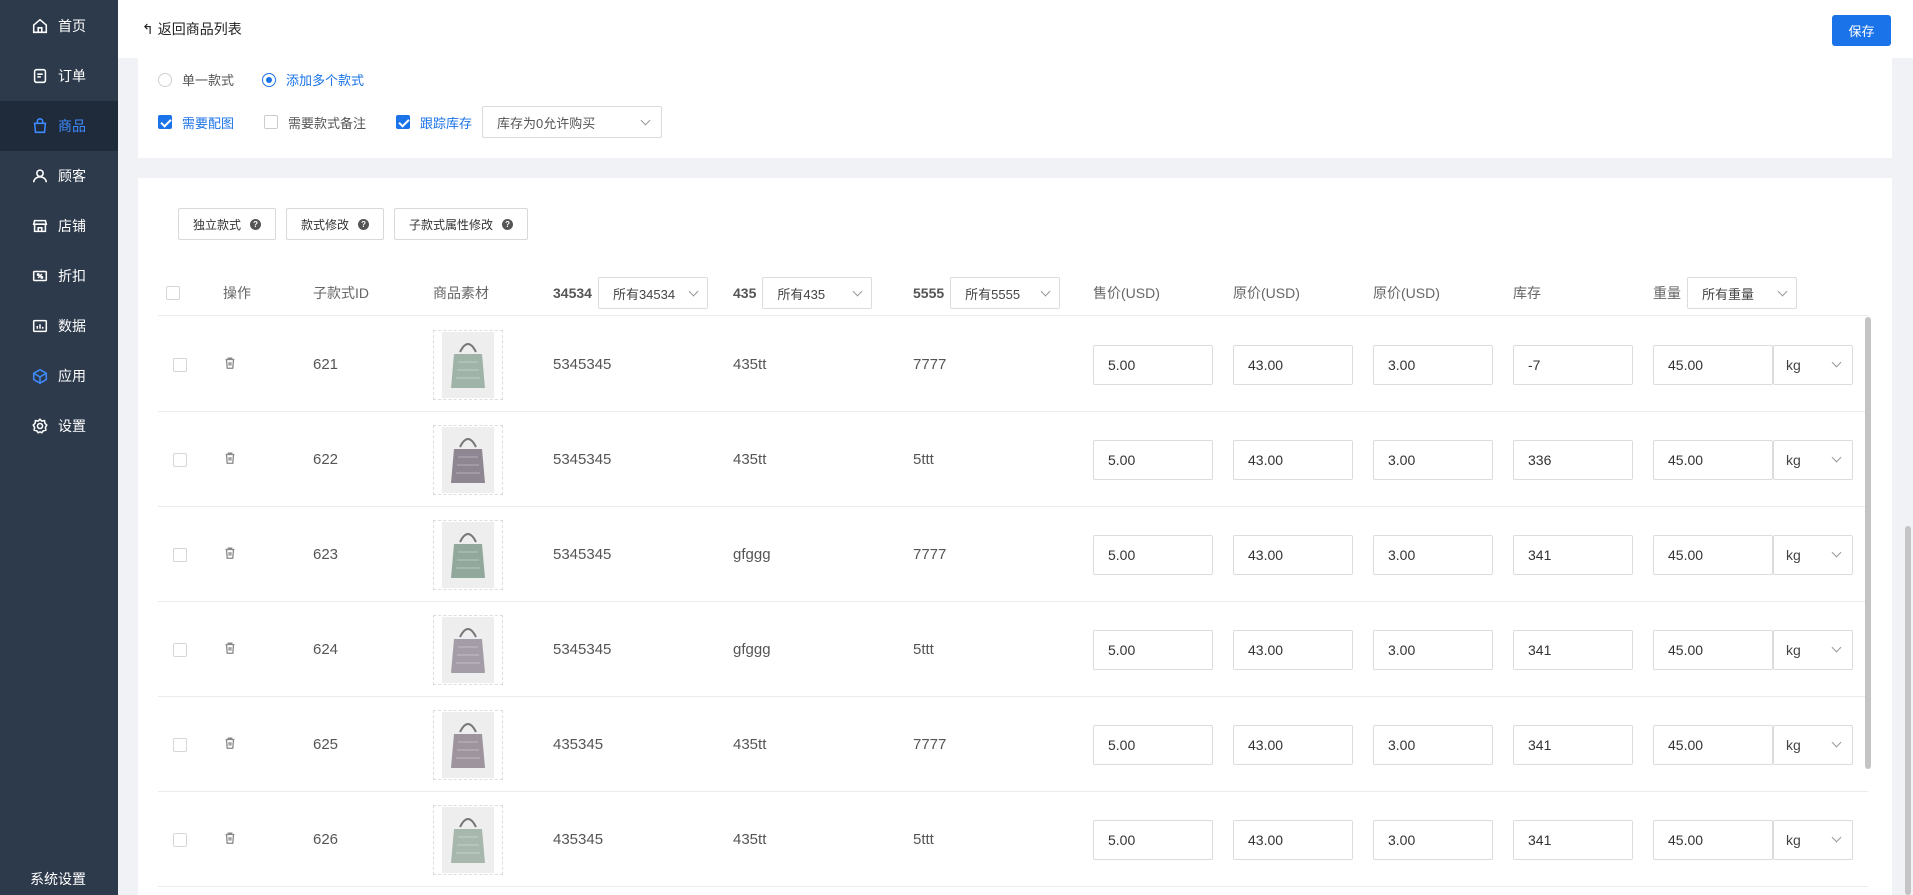 Image resolution: width=1913 pixels, height=895 pixels. Describe the element at coordinates (1742, 293) in the screenshot. I see `weight-filter-select: 所有重量` at that location.